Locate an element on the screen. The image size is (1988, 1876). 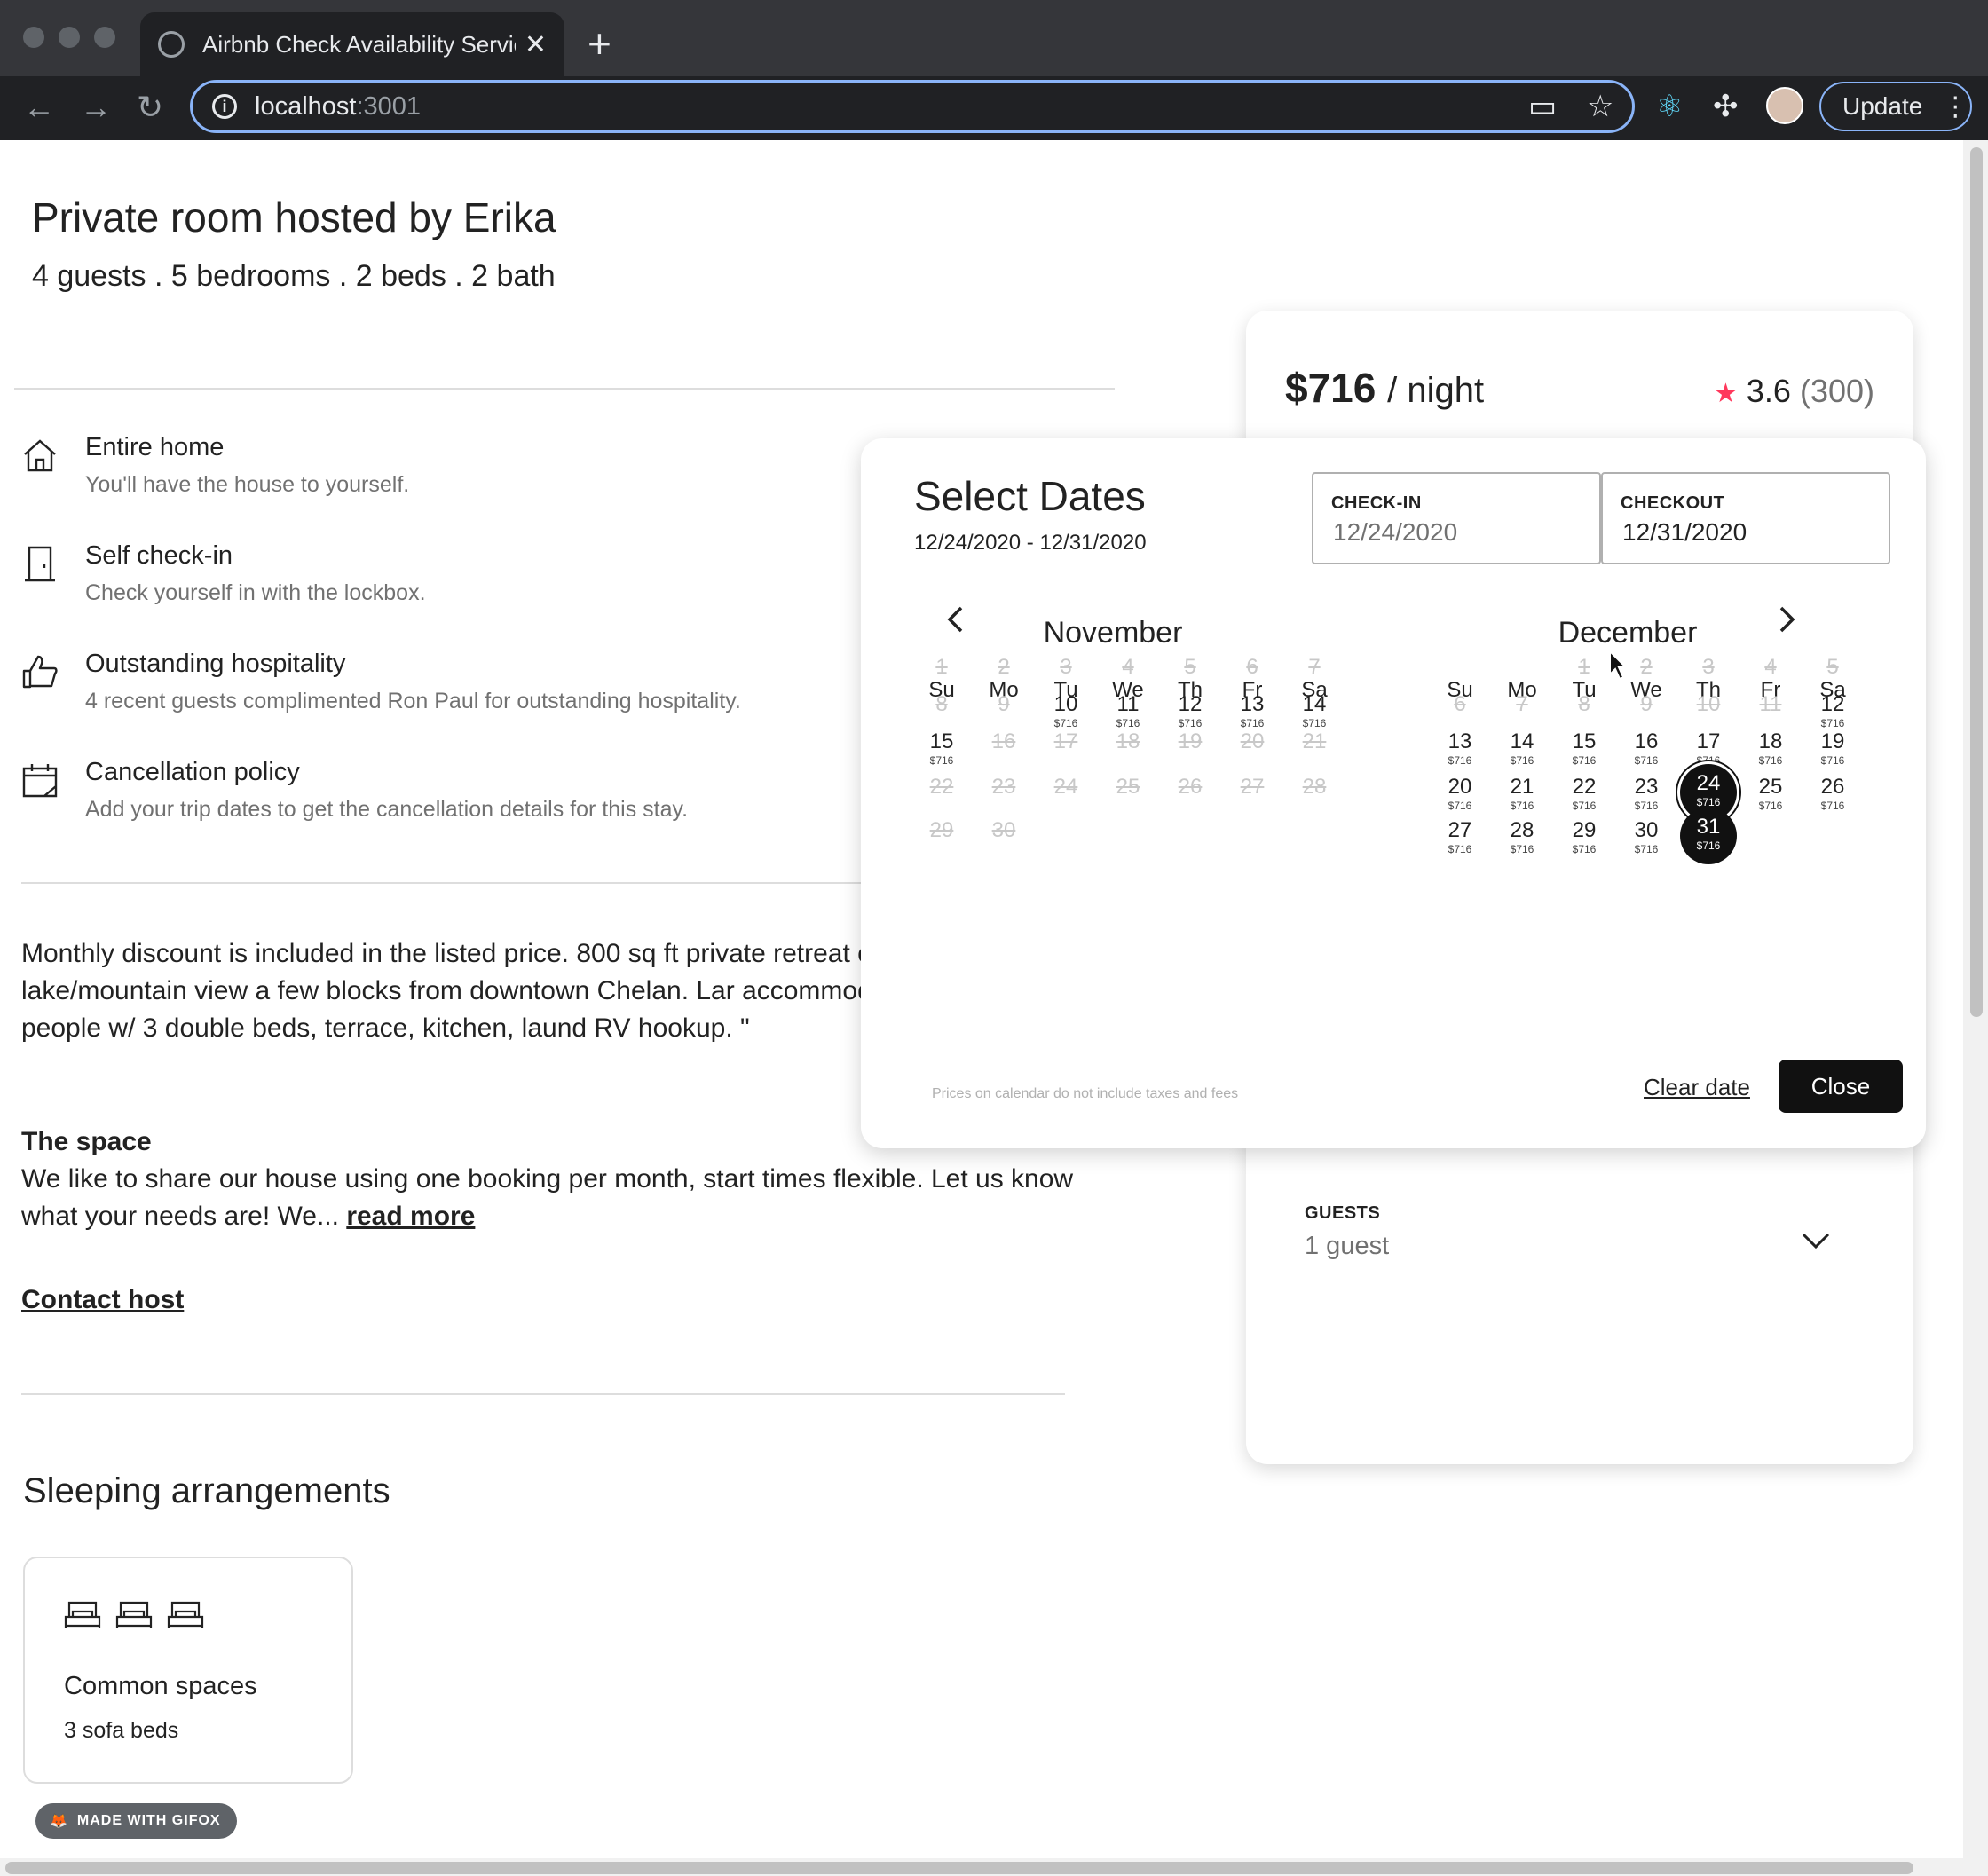
day-number: 30 is located at coordinates (1003, 830).